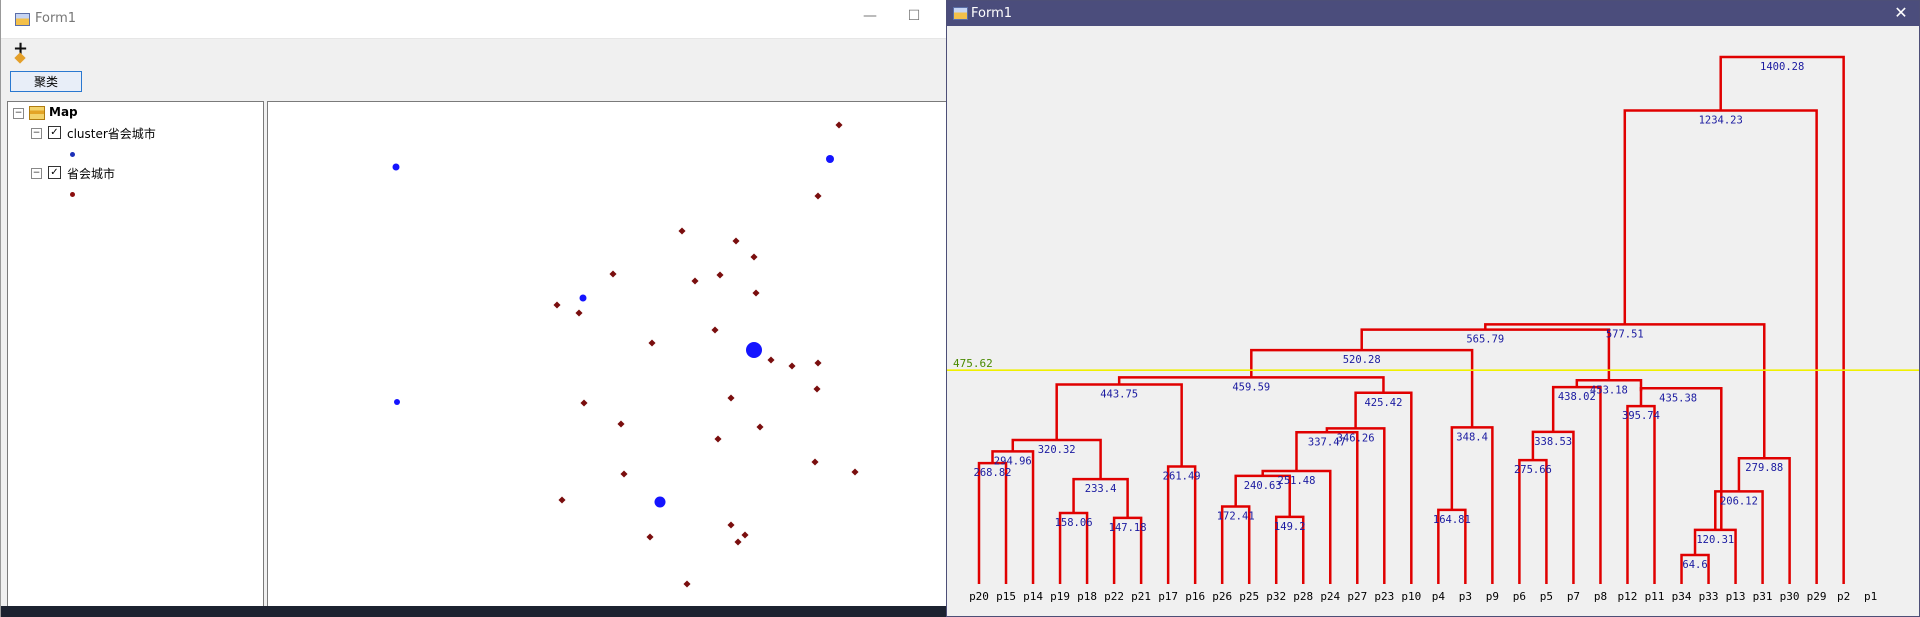 This screenshot has height=617, width=1920. What do you see at coordinates (1546, 596) in the screenshot?
I see `leaf-label: p5` at bounding box center [1546, 596].